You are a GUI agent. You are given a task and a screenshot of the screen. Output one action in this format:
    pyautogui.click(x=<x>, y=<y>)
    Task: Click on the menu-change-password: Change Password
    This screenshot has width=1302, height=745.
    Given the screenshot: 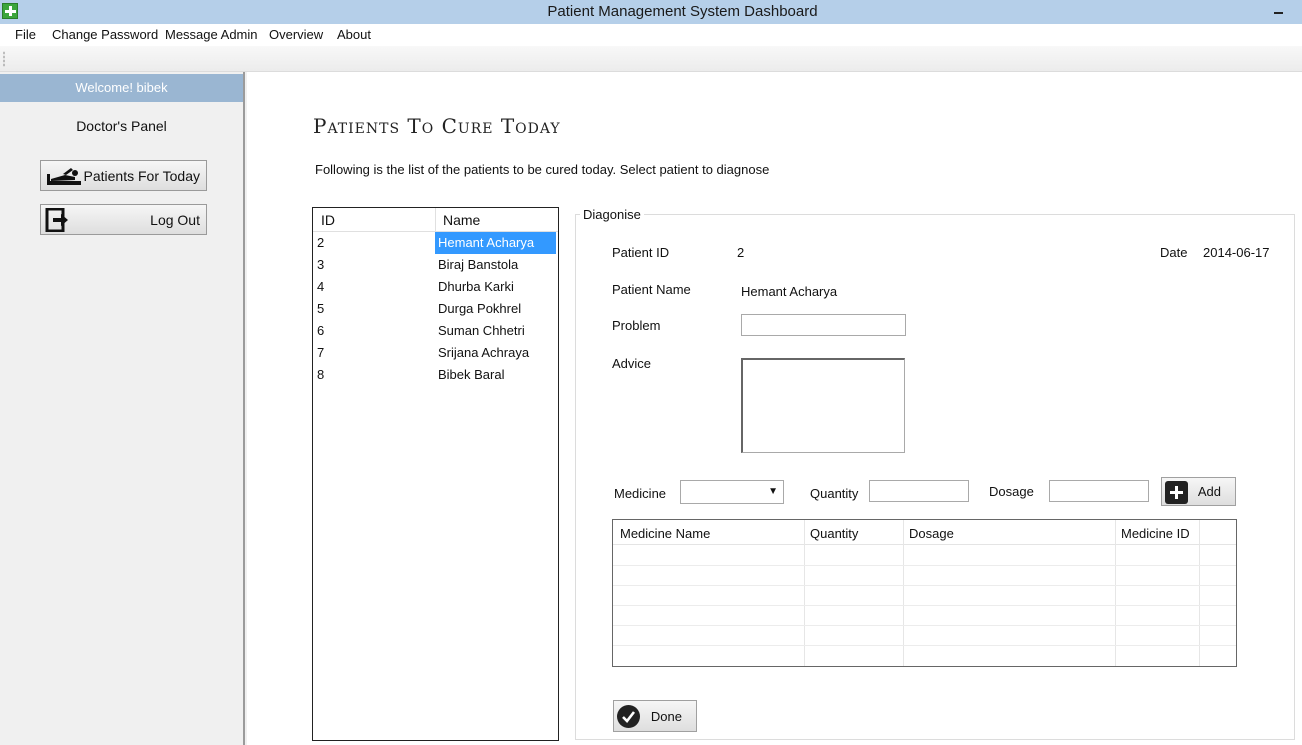 What is the action you would take?
    pyautogui.click(x=105, y=34)
    